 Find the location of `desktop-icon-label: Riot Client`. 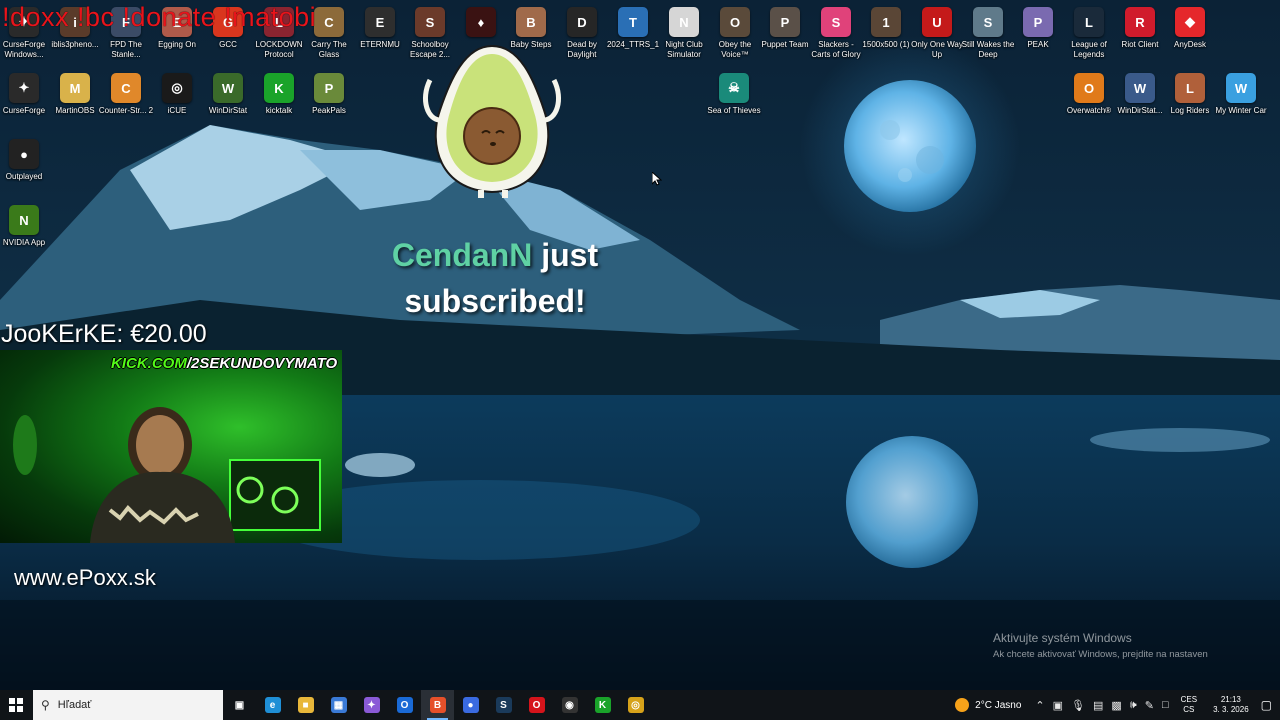

desktop-icon-label: Riot Client is located at coordinates (1140, 44).